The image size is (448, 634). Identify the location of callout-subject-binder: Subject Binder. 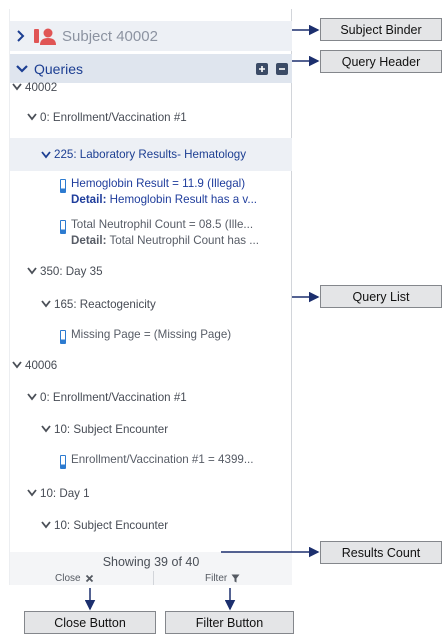
(381, 29).